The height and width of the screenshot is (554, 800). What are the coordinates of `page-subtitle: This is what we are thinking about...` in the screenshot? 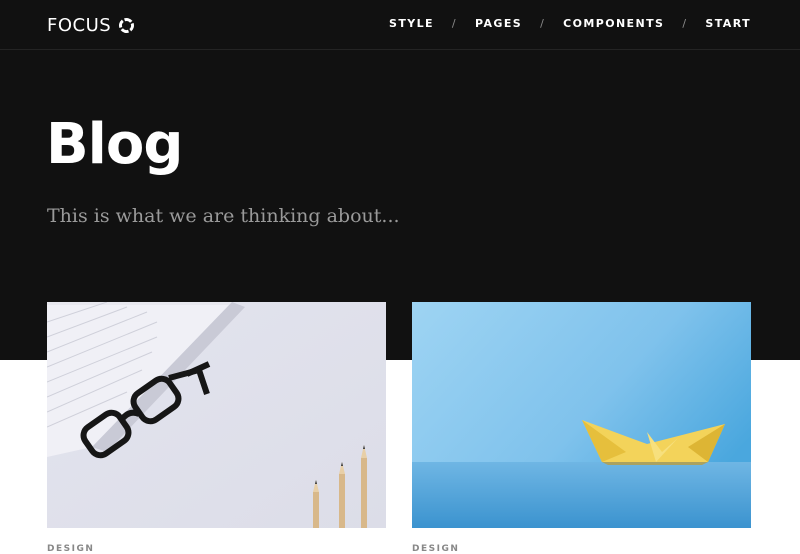 It's located at (223, 216).